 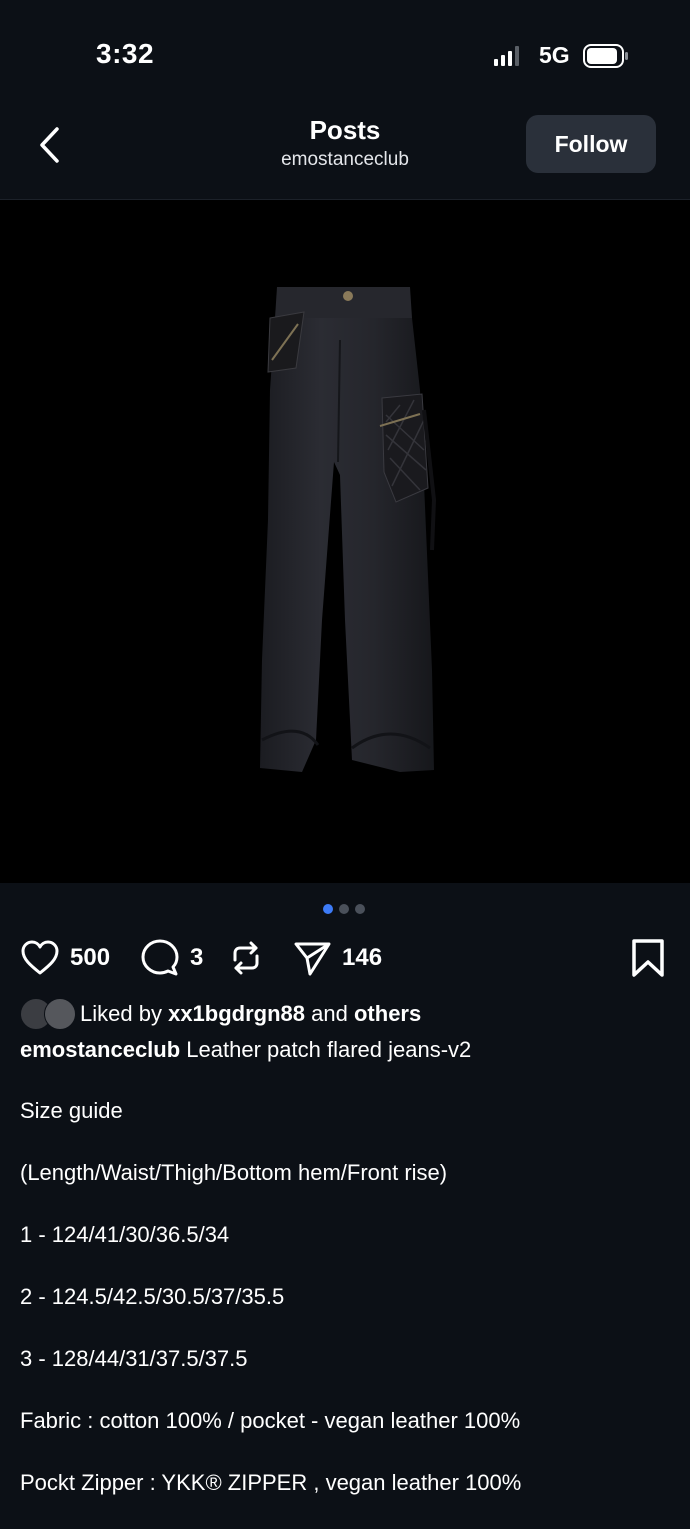 What do you see at coordinates (345, 150) in the screenshot?
I see `nav-header: Posts emostanceclub Follow` at bounding box center [345, 150].